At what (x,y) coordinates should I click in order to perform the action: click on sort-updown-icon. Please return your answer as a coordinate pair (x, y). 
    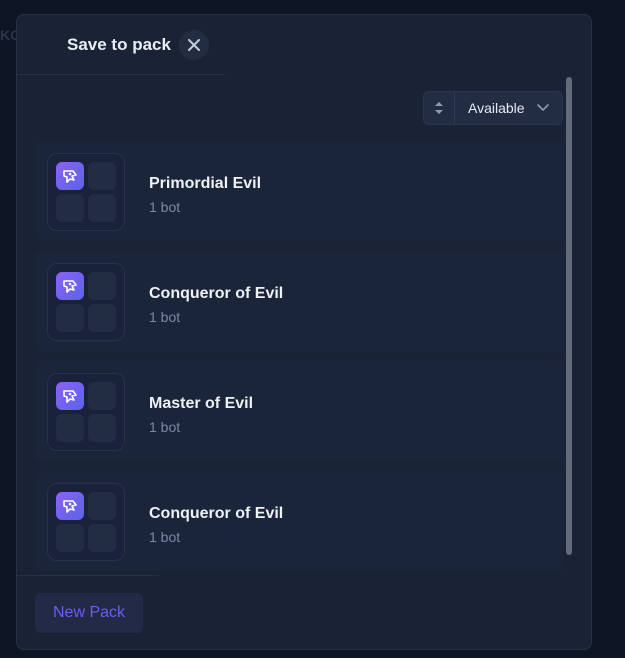
    Looking at the image, I should click on (439, 108).